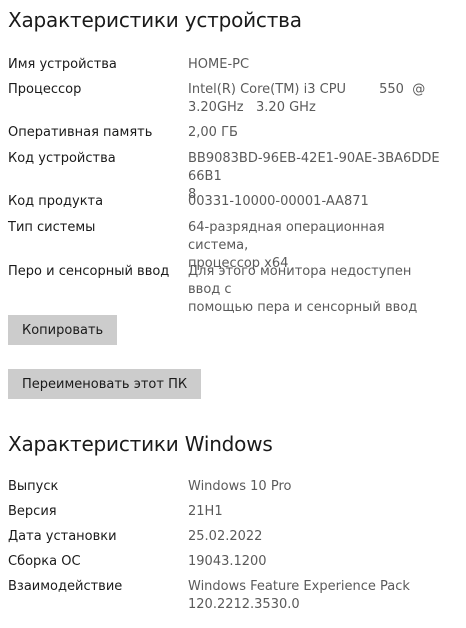 The height and width of the screenshot is (628, 466). Describe the element at coordinates (62, 158) in the screenshot. I see `device-id-label: Код устройства` at that location.